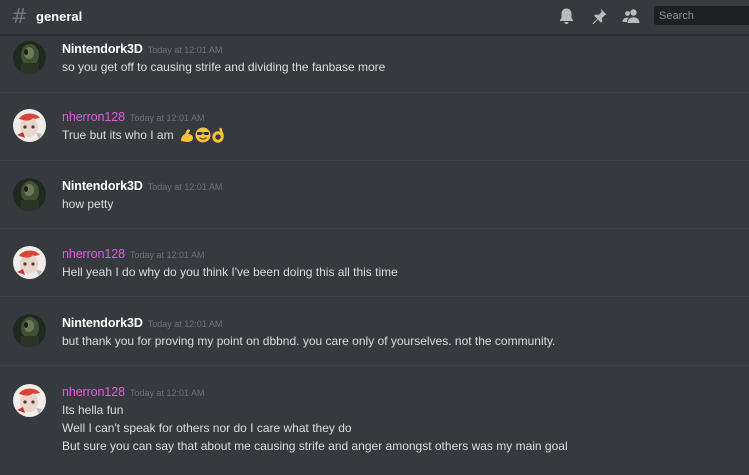 Image resolution: width=749 pixels, height=475 pixels. What do you see at coordinates (218, 136) in the screenshot?
I see `ok-hand-emoji-icon` at bounding box center [218, 136].